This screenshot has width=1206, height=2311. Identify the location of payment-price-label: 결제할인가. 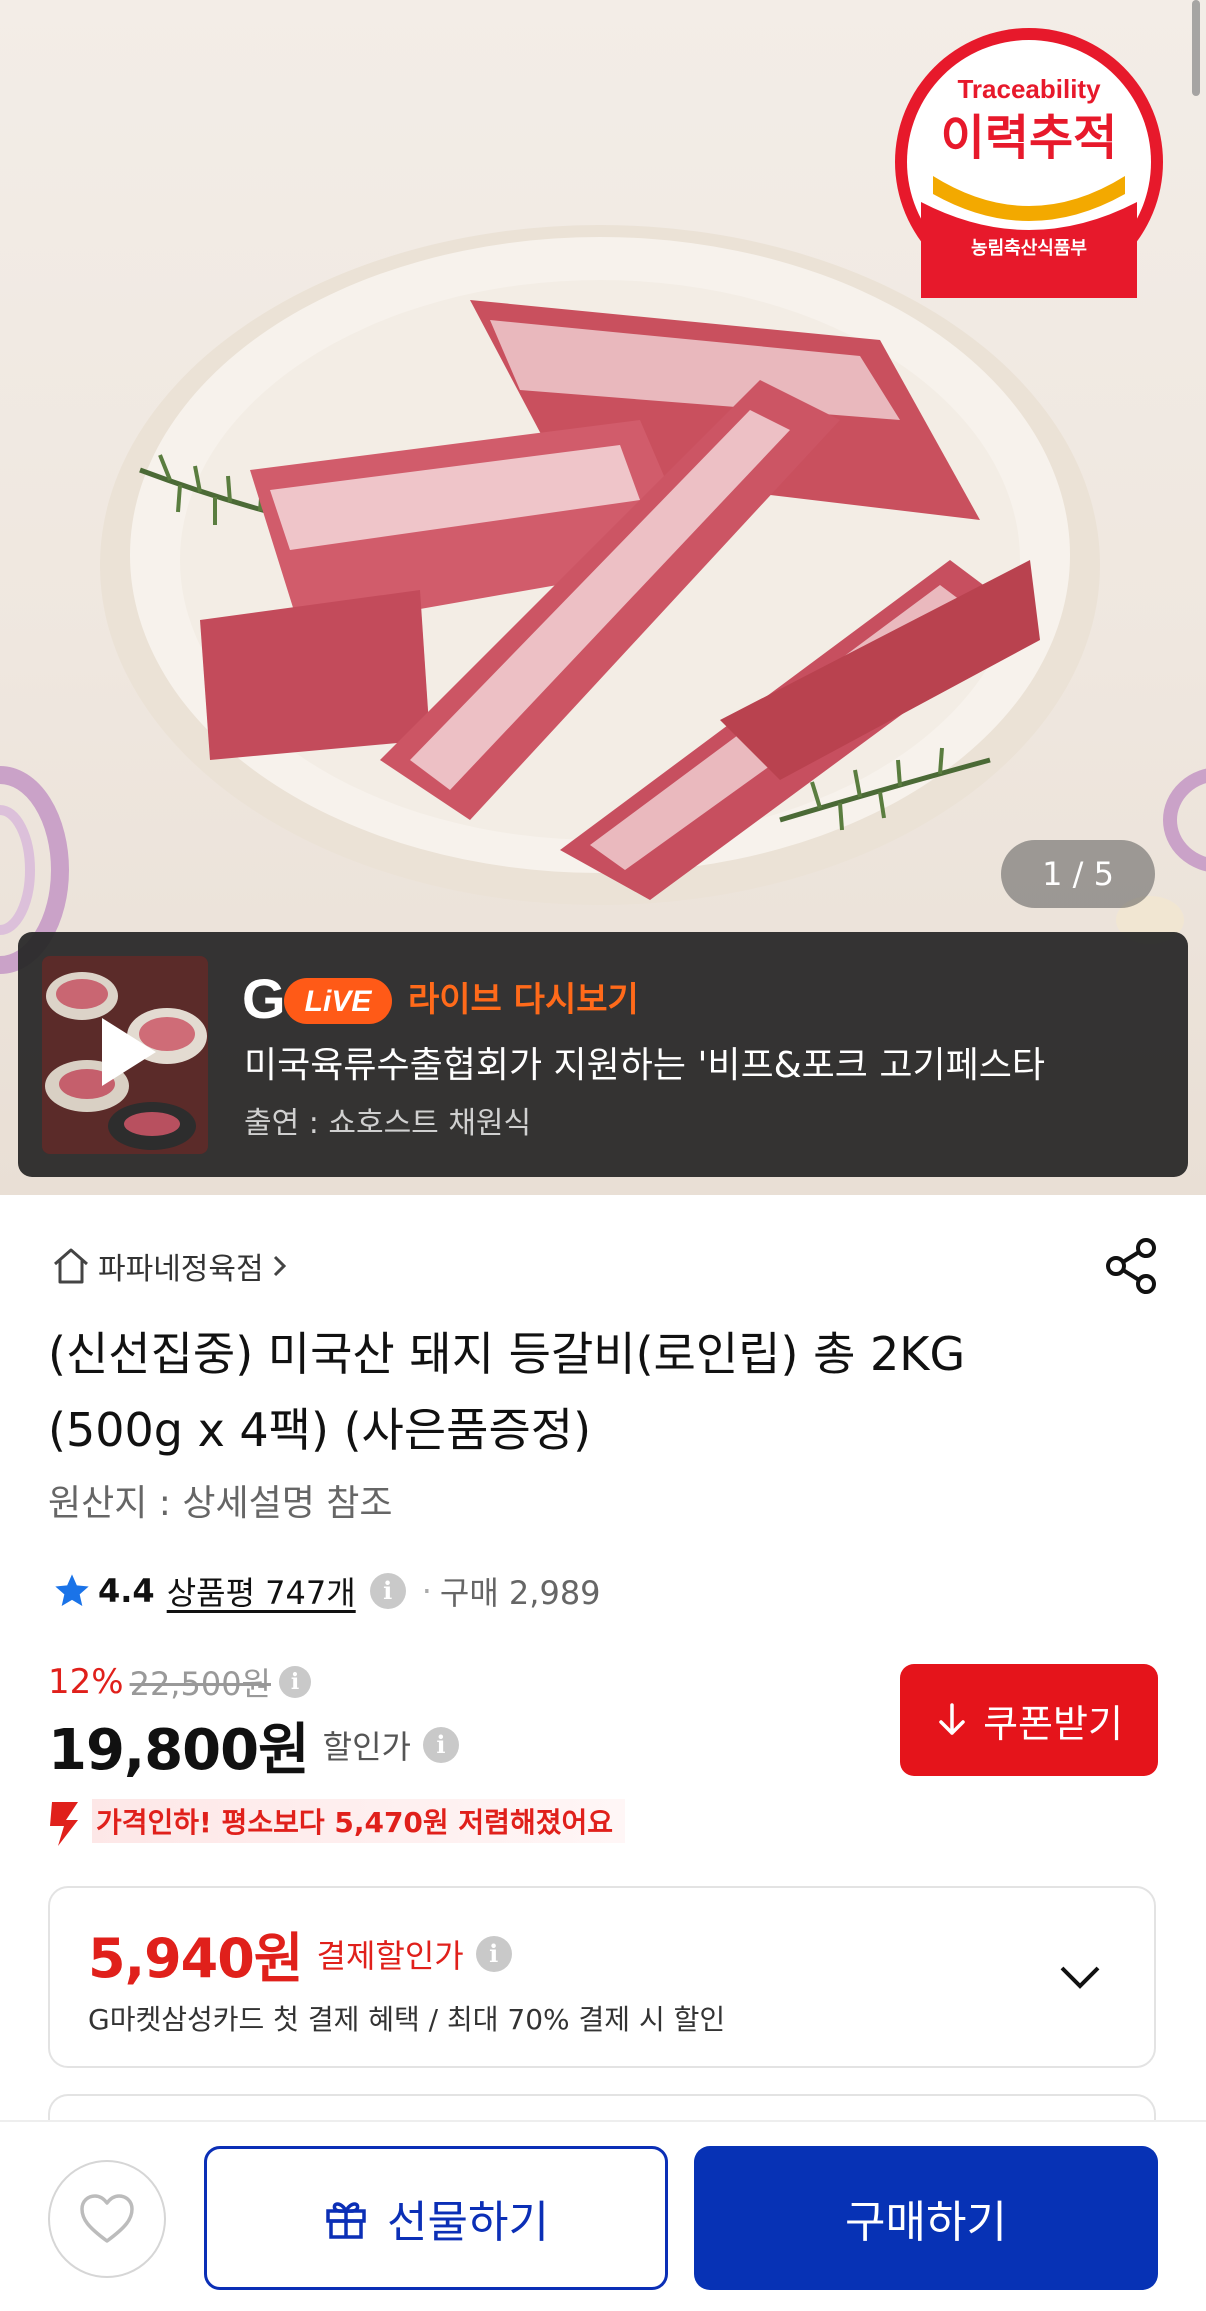
(390, 1955).